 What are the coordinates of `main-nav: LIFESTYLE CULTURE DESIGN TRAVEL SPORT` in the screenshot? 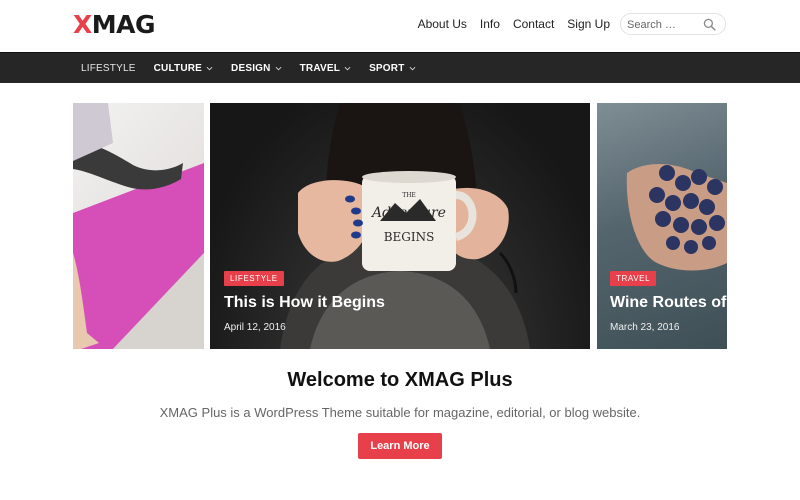 It's located at (257, 68).